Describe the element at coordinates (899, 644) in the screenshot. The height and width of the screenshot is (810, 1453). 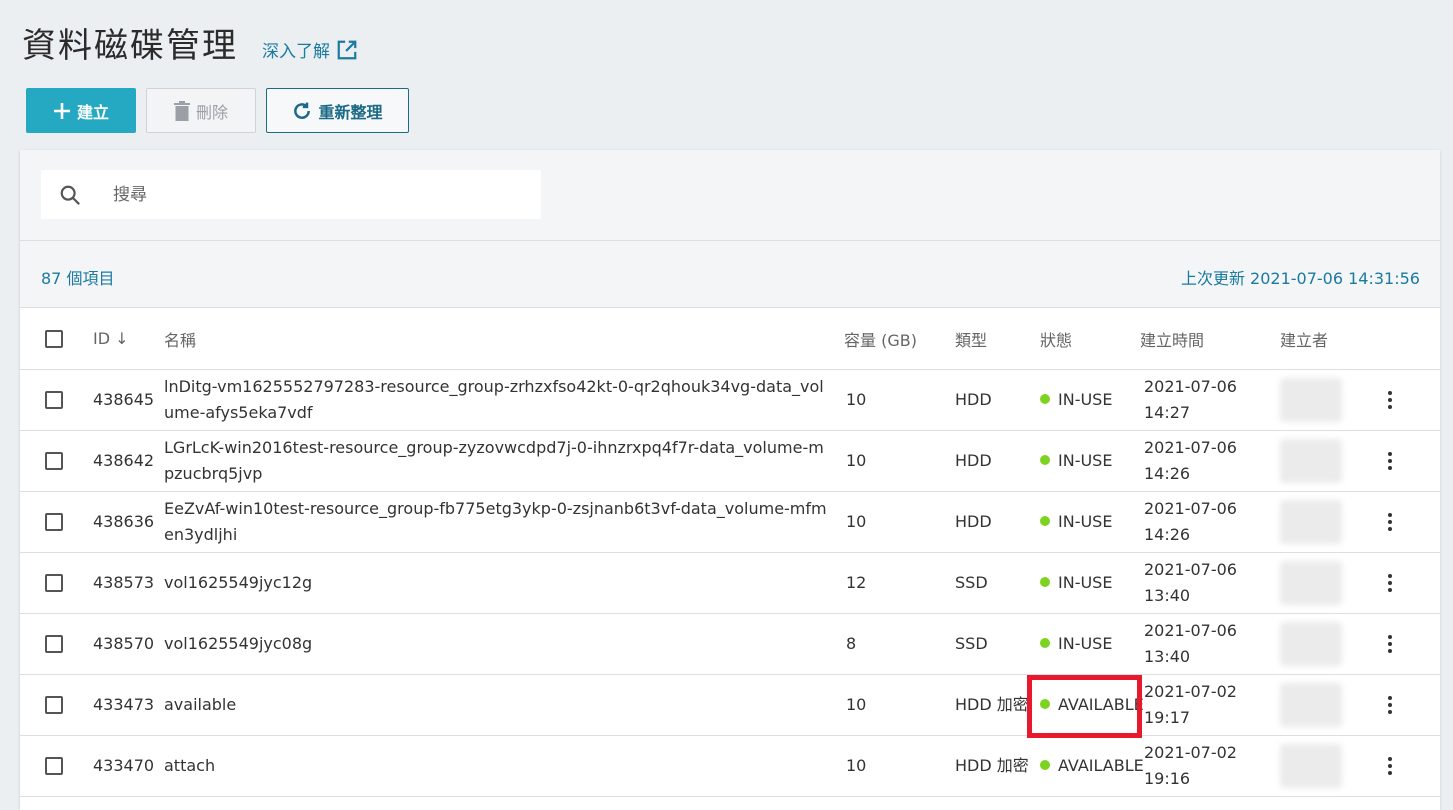
I see `cell-capacity: 8` at that location.